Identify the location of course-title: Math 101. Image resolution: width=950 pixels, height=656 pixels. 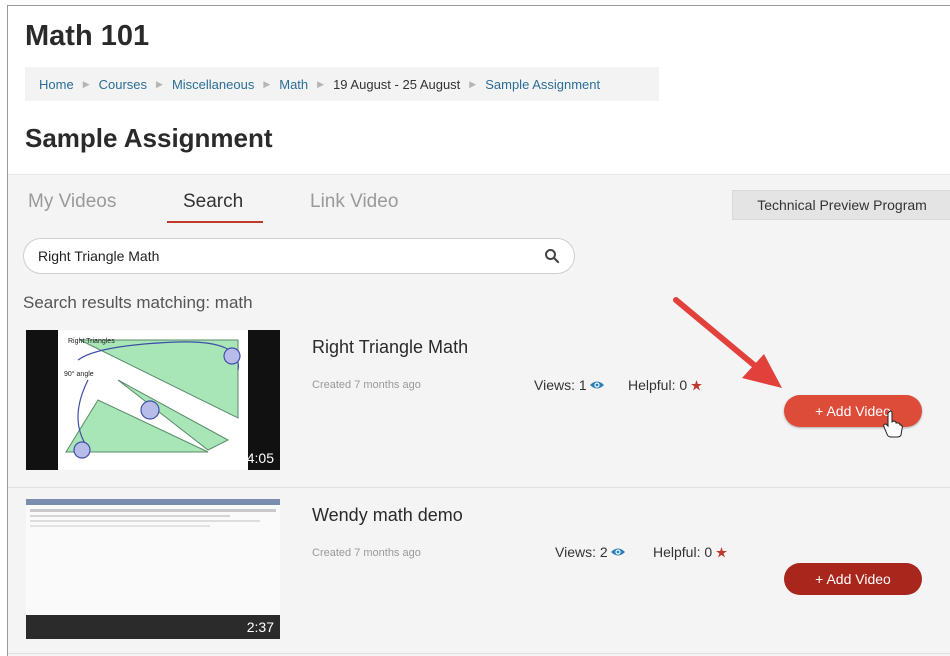
(87, 36).